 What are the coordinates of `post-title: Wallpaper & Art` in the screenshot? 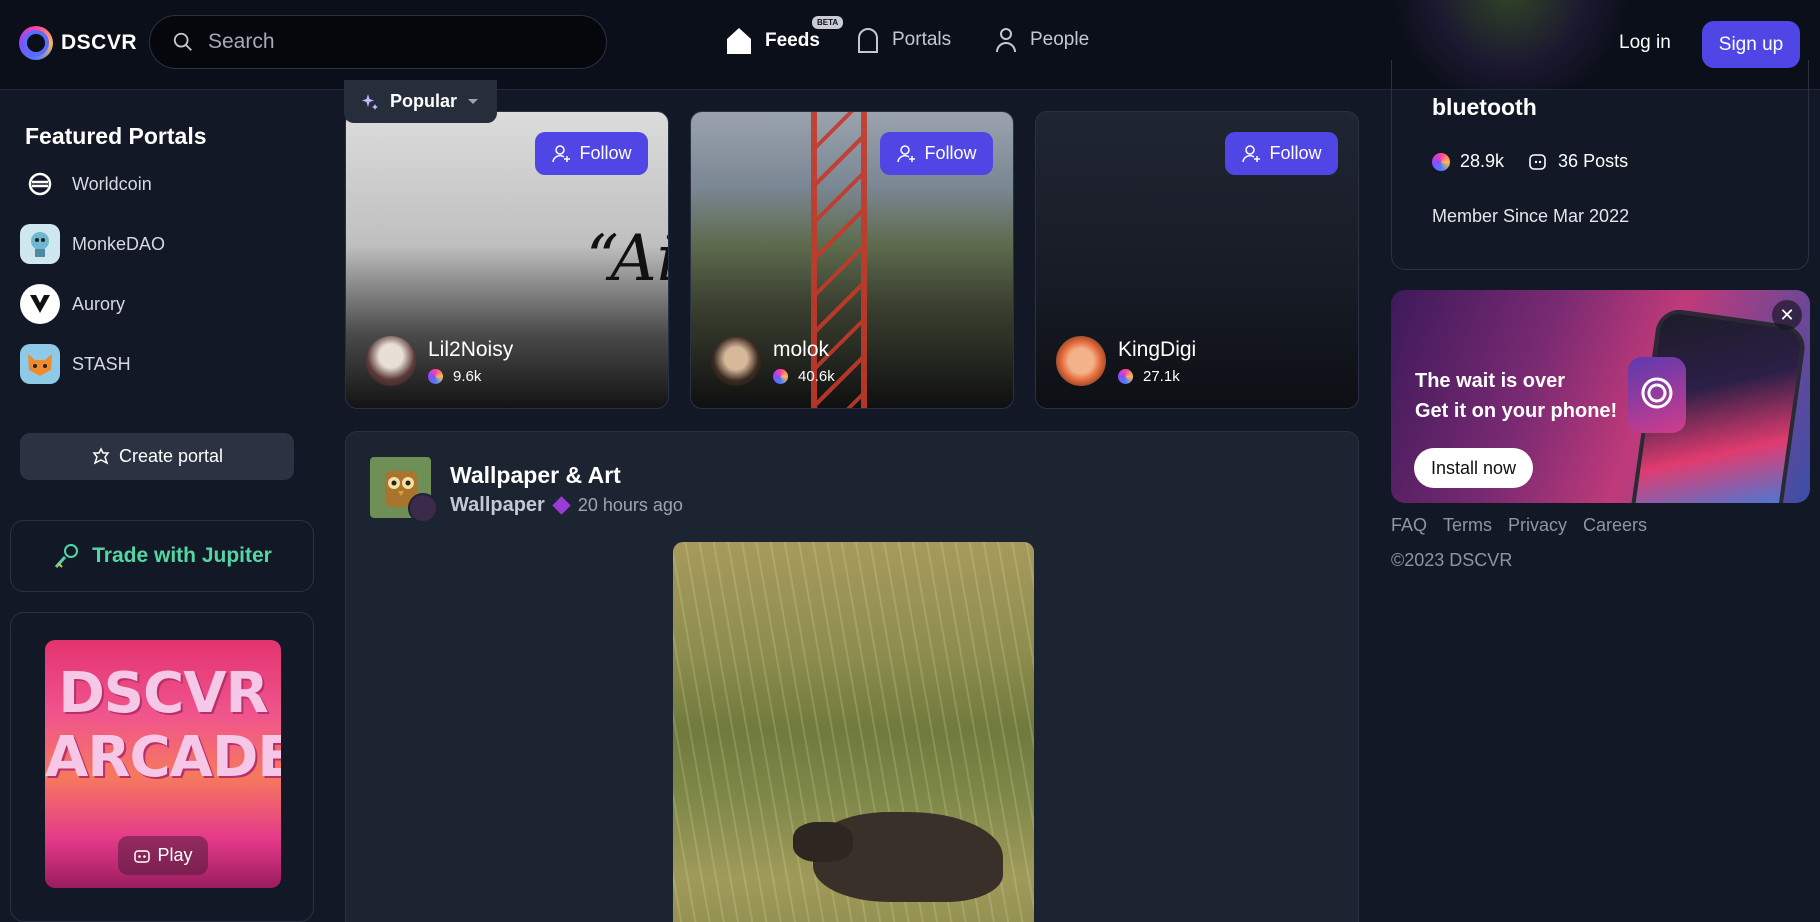 It's located at (535, 475).